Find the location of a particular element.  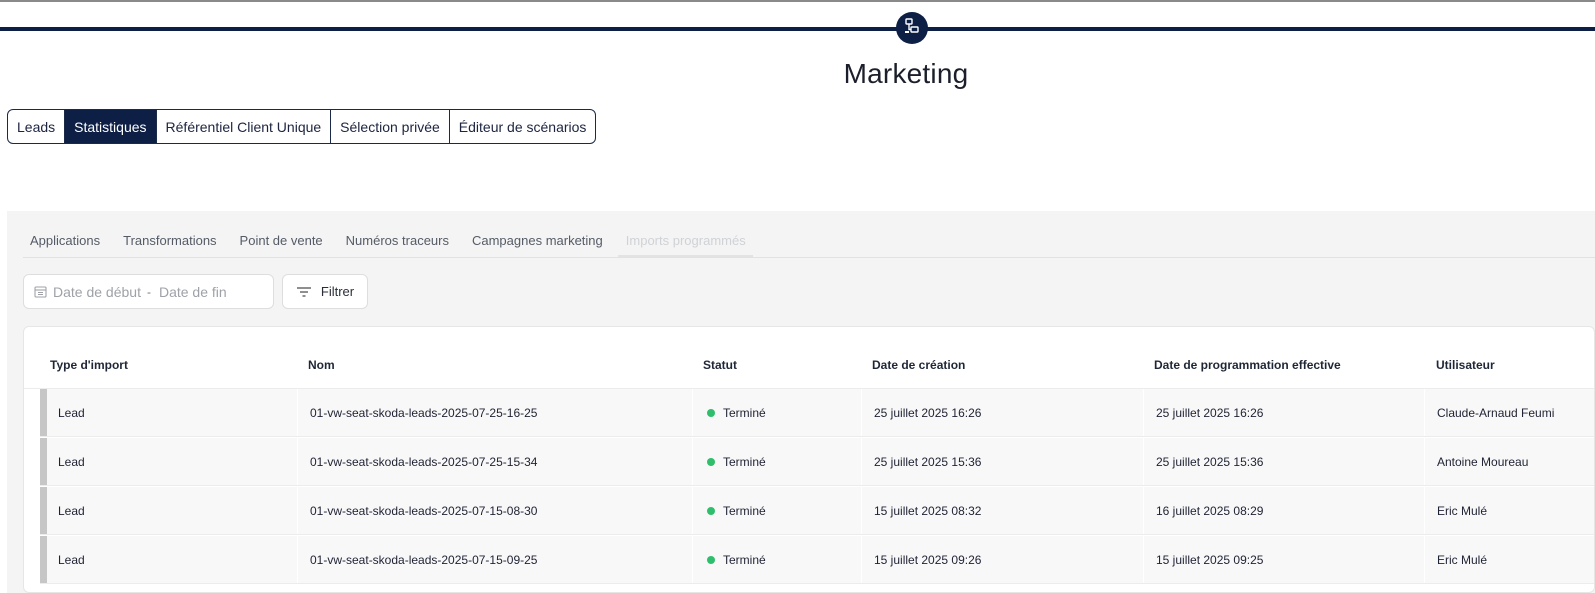

cell-date-programmation: 25 juillet 2025 15:36 is located at coordinates (1283, 461).